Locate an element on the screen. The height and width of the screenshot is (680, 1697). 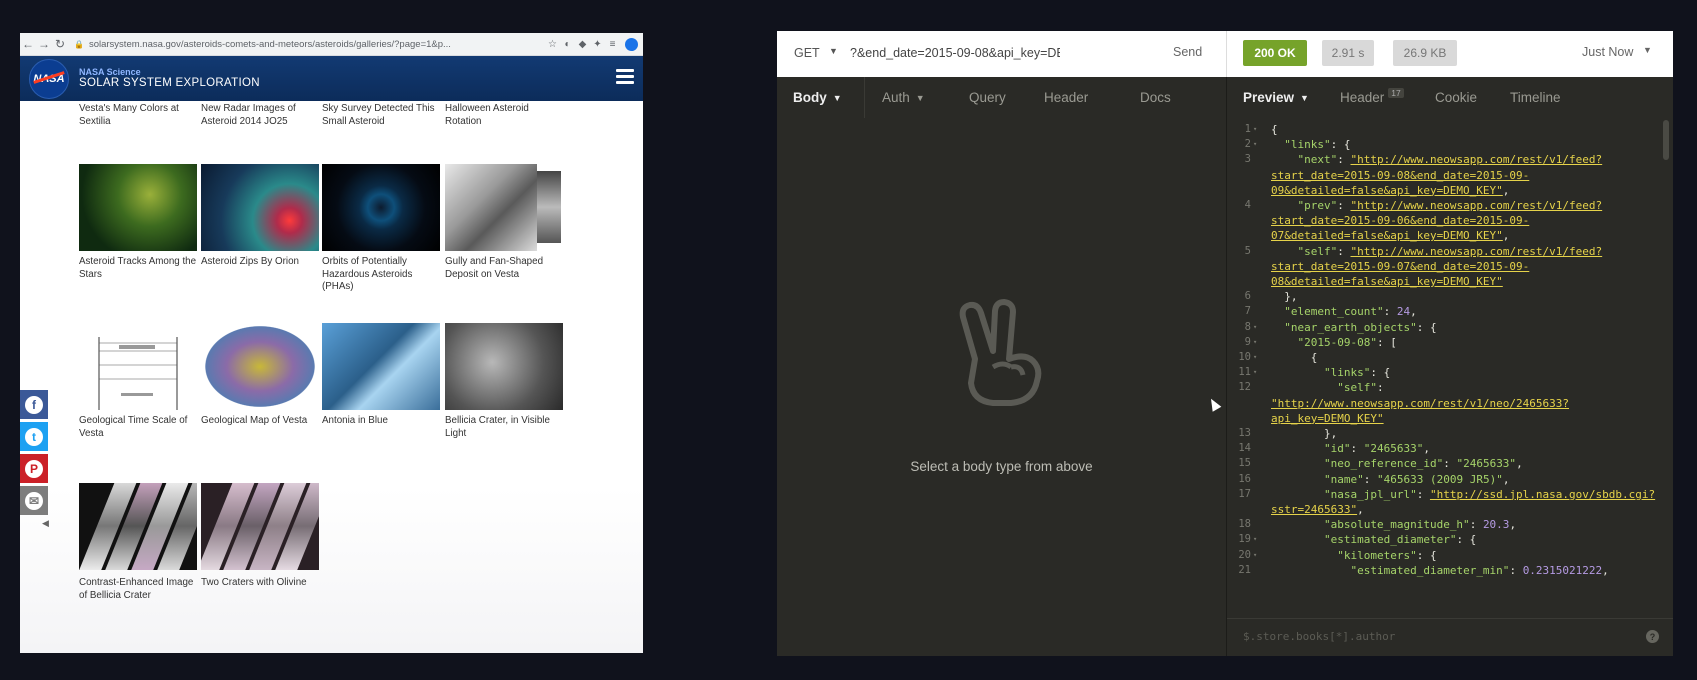
media-icon: ≡ is located at coordinates (612, 44).